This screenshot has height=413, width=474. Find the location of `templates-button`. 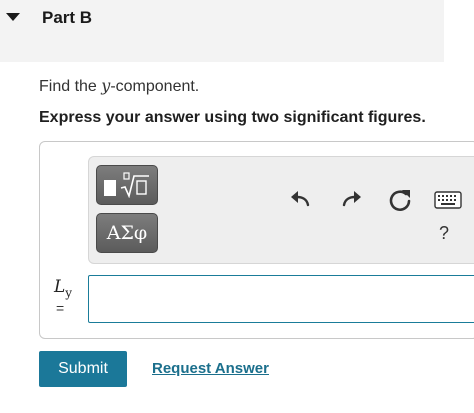

templates-button is located at coordinates (127, 185).